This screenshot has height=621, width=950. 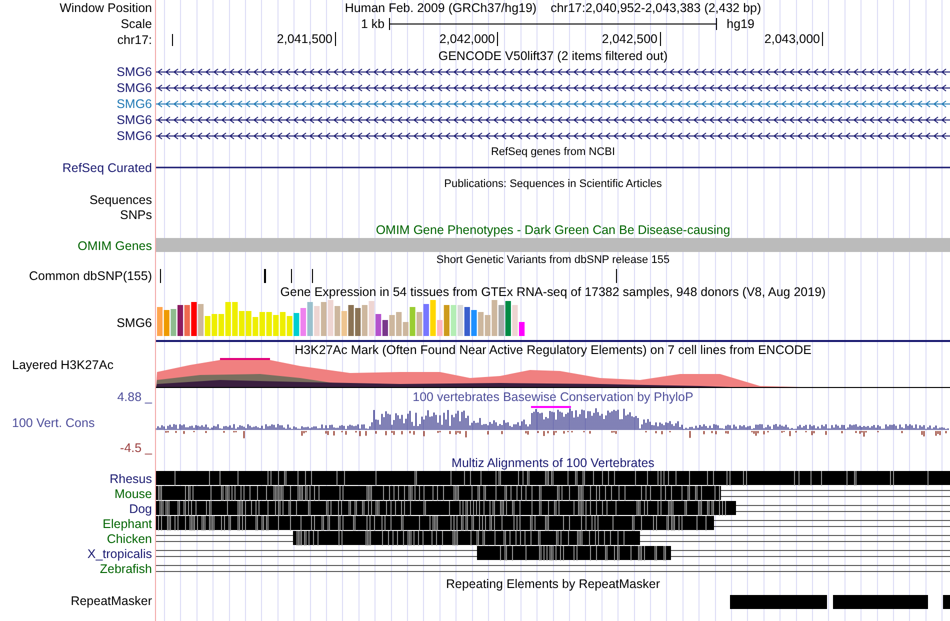 I want to click on ruler-label: 2,043,000, so click(x=741, y=39).